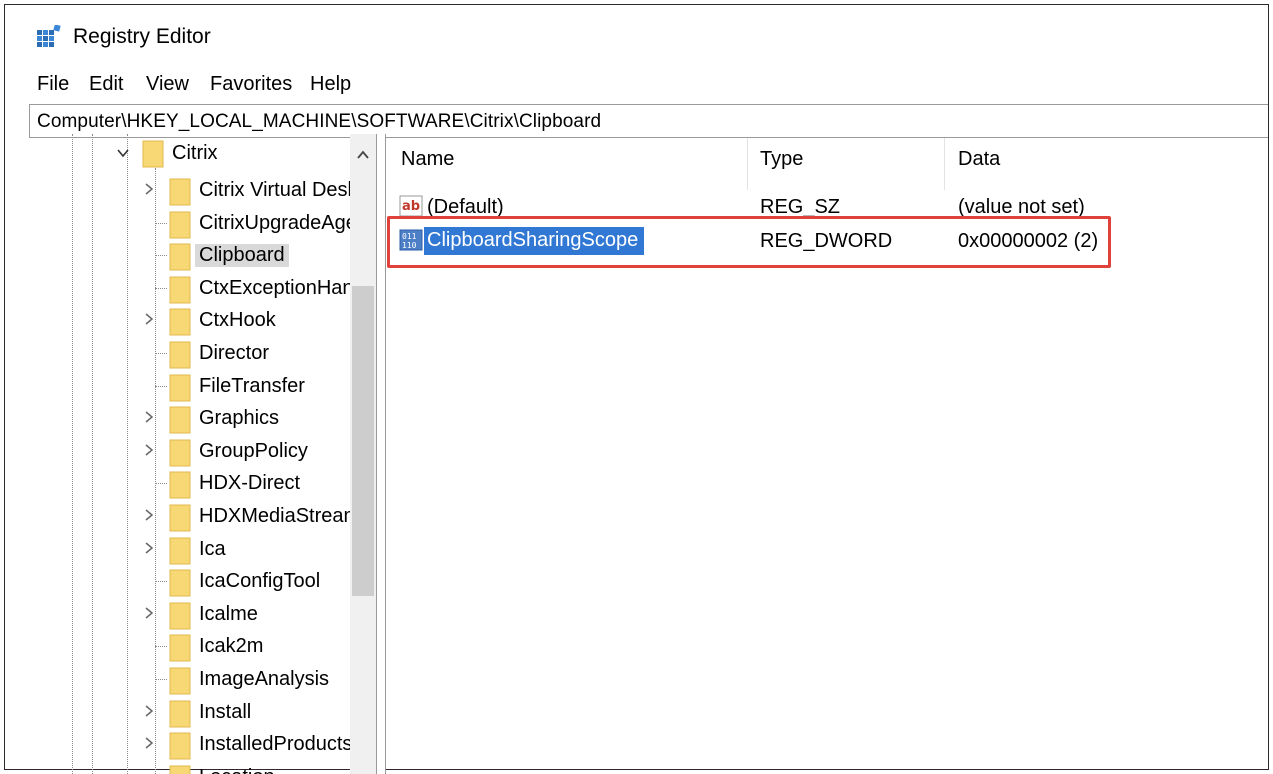 The image size is (1273, 774). Describe the element at coordinates (212, 548) in the screenshot. I see `tree-node-label: Ica` at that location.